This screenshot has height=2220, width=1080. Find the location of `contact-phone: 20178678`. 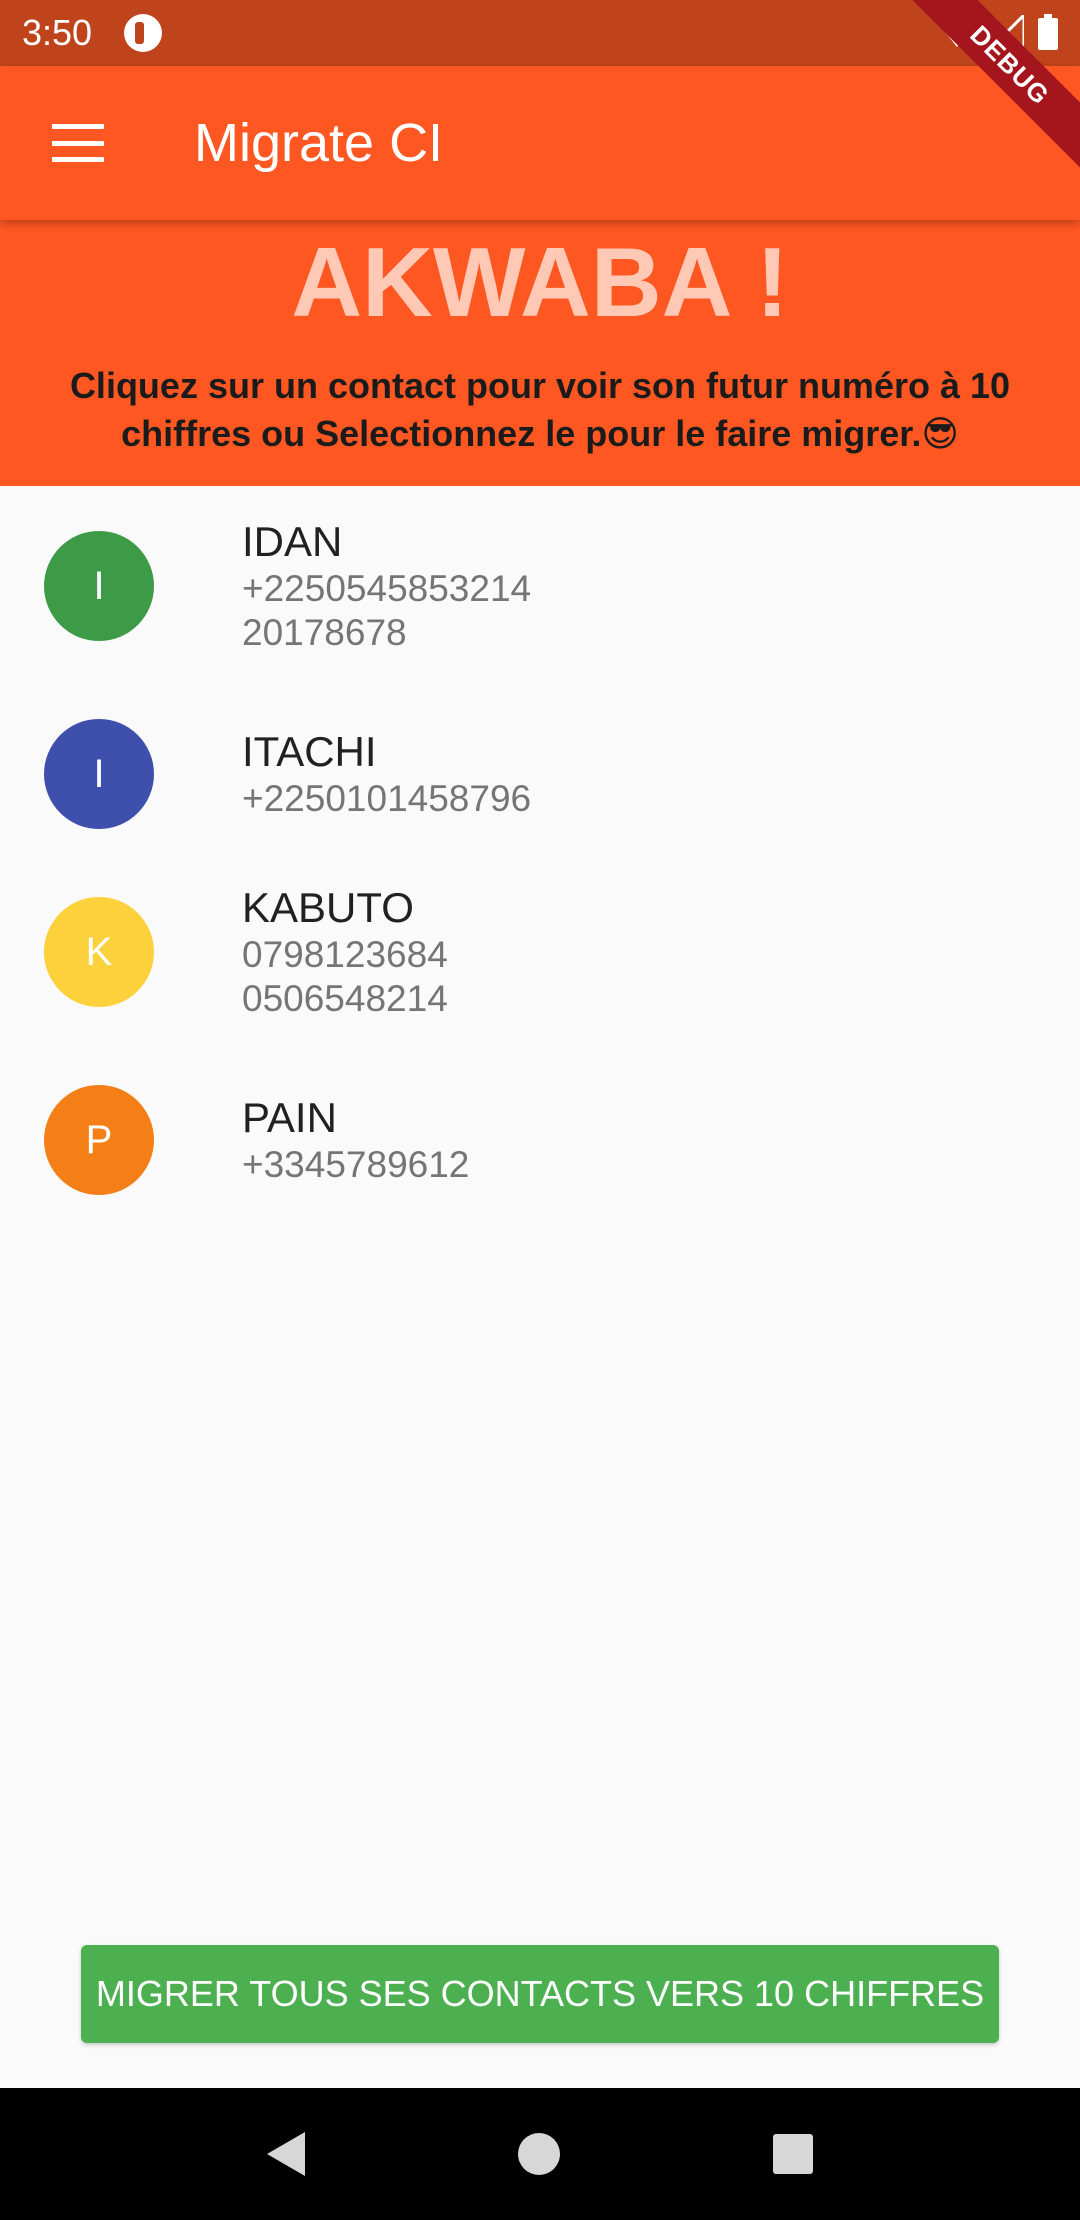

contact-phone: 20178678 is located at coordinates (324, 632).